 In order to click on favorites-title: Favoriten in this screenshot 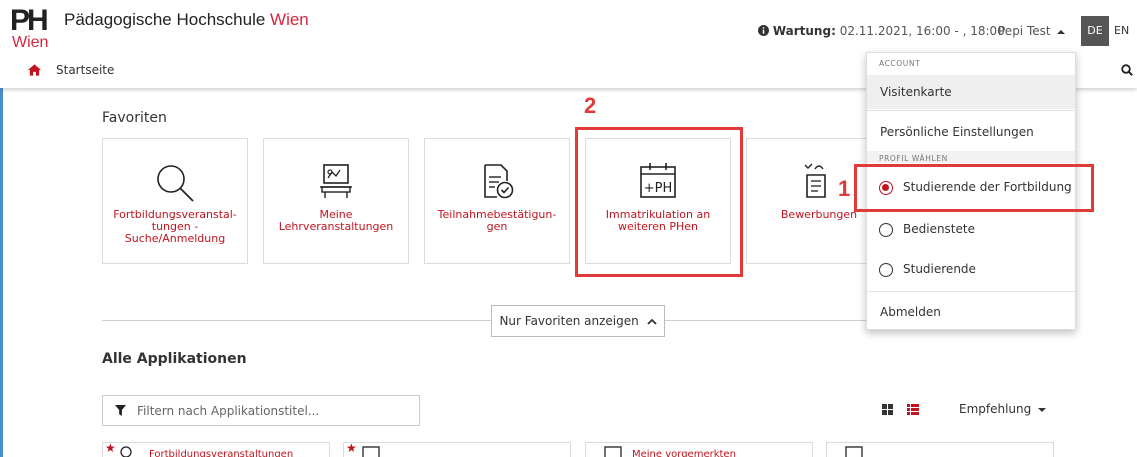, I will do `click(134, 118)`.